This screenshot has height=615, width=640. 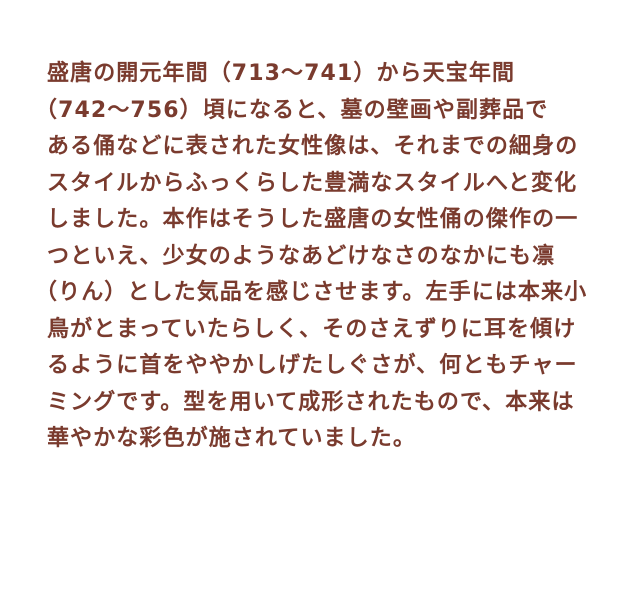 I want to click on description-line-4: スタイルからふっくらした豊満なスタイルへと変化, so click(x=312, y=183).